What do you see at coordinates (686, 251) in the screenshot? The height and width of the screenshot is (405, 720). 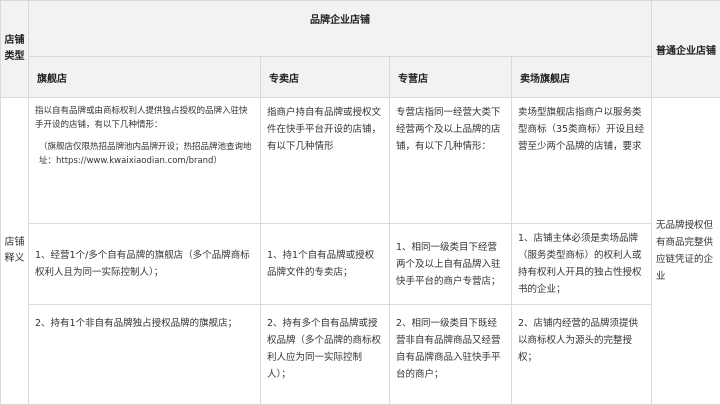 I see `ordinary-store-description: 无品牌授权但有商品完整供应链凭证的企业` at bounding box center [686, 251].